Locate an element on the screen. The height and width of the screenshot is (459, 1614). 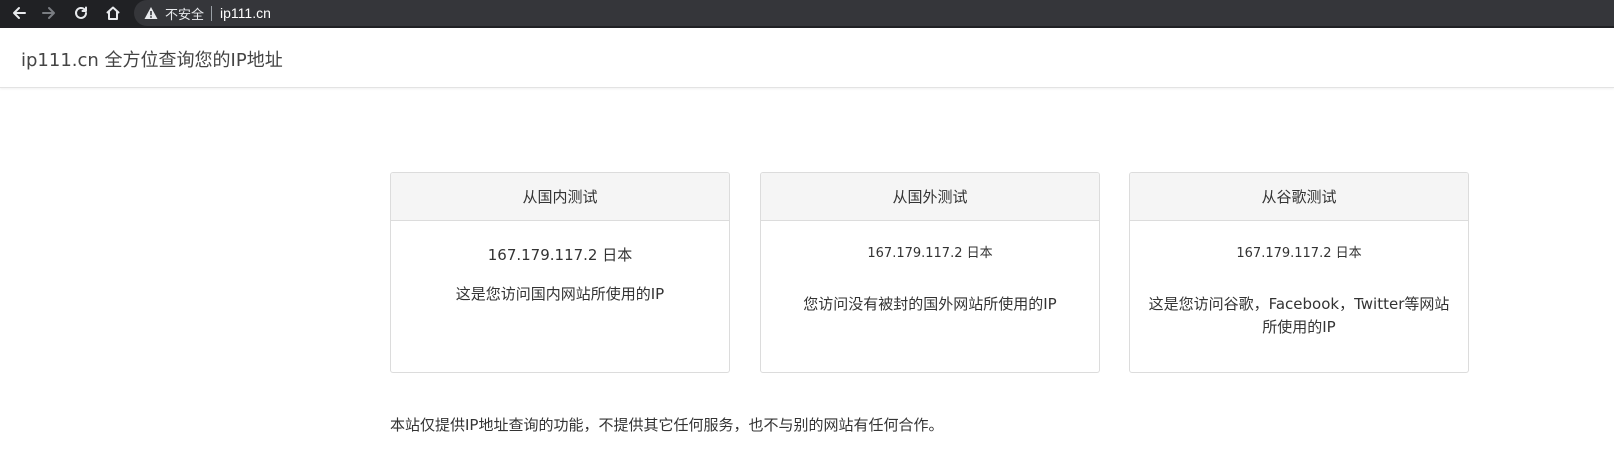
home-icon is located at coordinates (113, 13).